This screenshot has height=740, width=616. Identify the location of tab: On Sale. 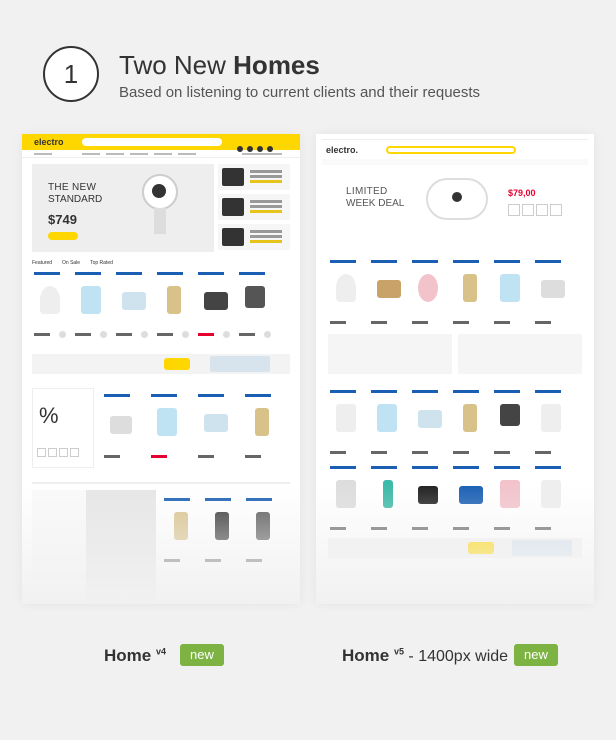
(71, 263).